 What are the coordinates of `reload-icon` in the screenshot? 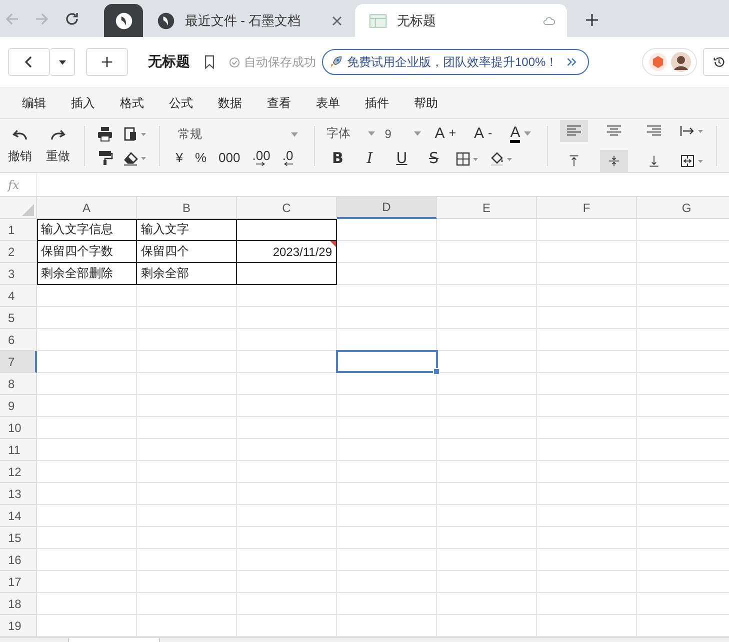 It's located at (72, 18).